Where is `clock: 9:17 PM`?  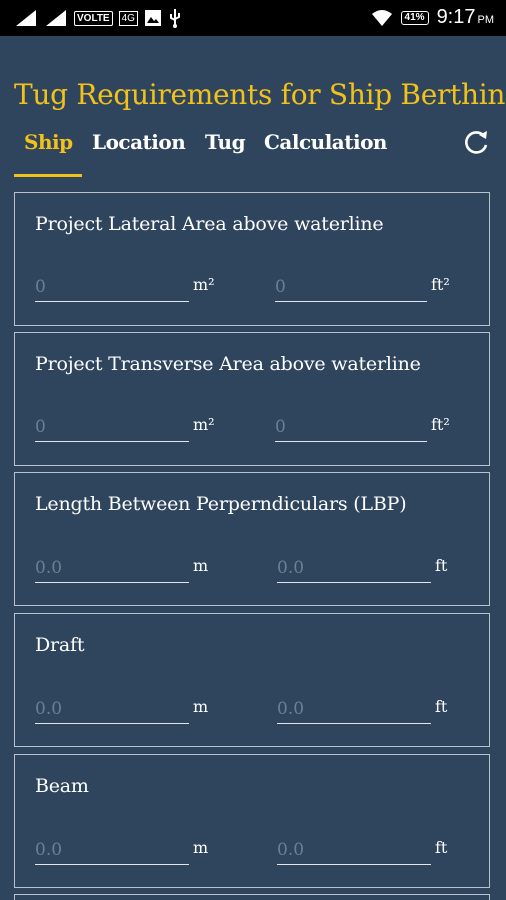
clock: 9:17 PM is located at coordinates (465, 17).